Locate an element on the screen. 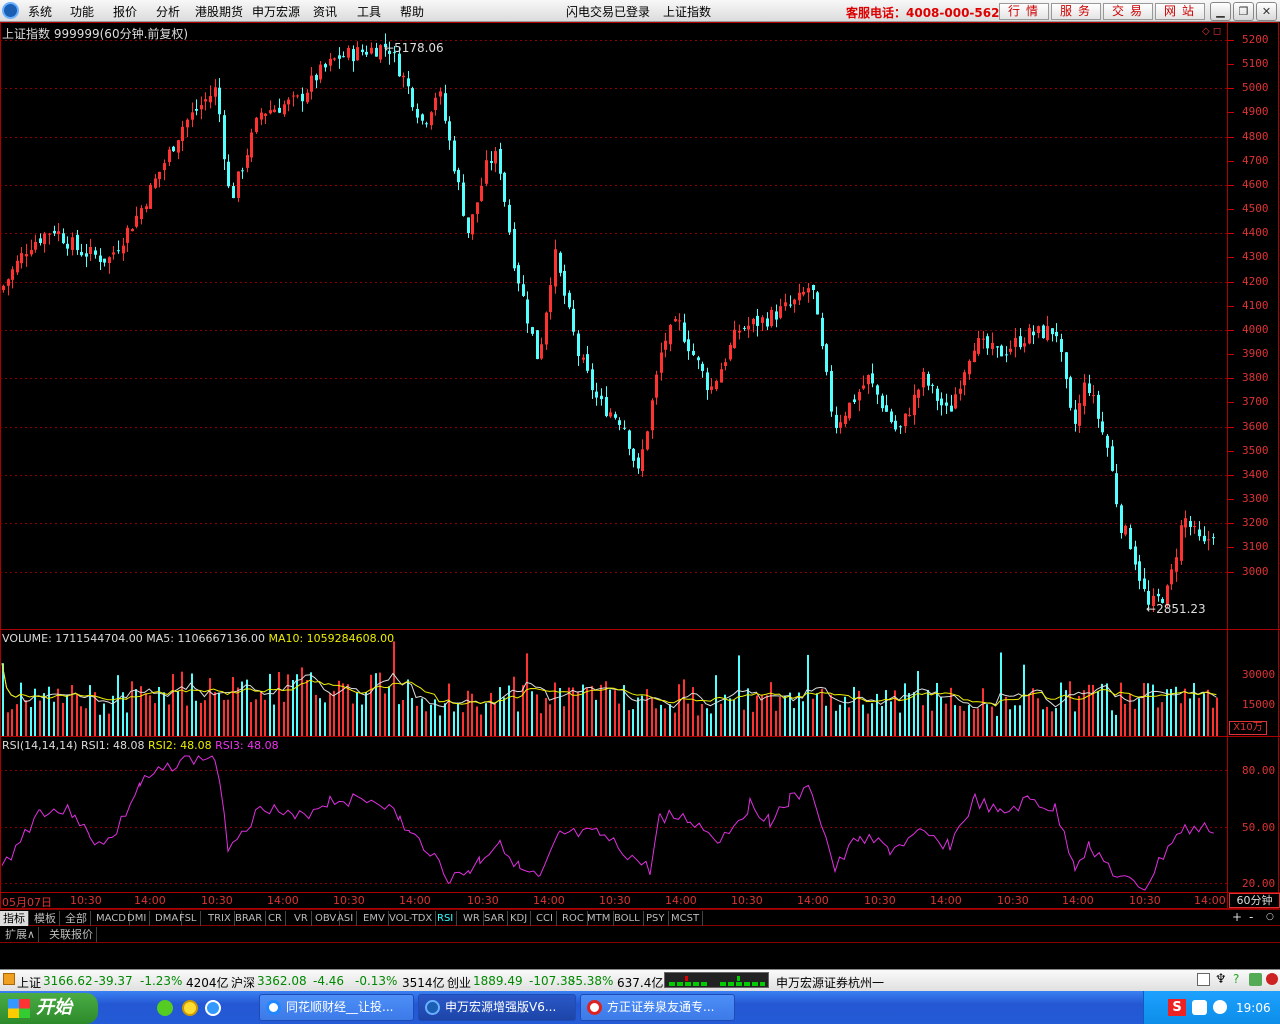  tab-模板: 模板 is located at coordinates (45, 918).